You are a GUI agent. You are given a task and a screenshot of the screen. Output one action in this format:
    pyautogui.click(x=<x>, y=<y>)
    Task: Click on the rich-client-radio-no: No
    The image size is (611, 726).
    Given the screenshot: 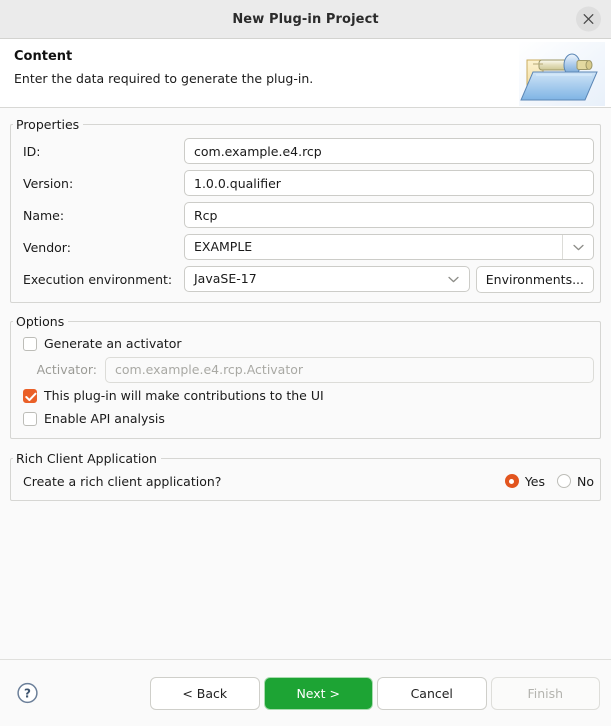 What is the action you would take?
    pyautogui.click(x=575, y=481)
    